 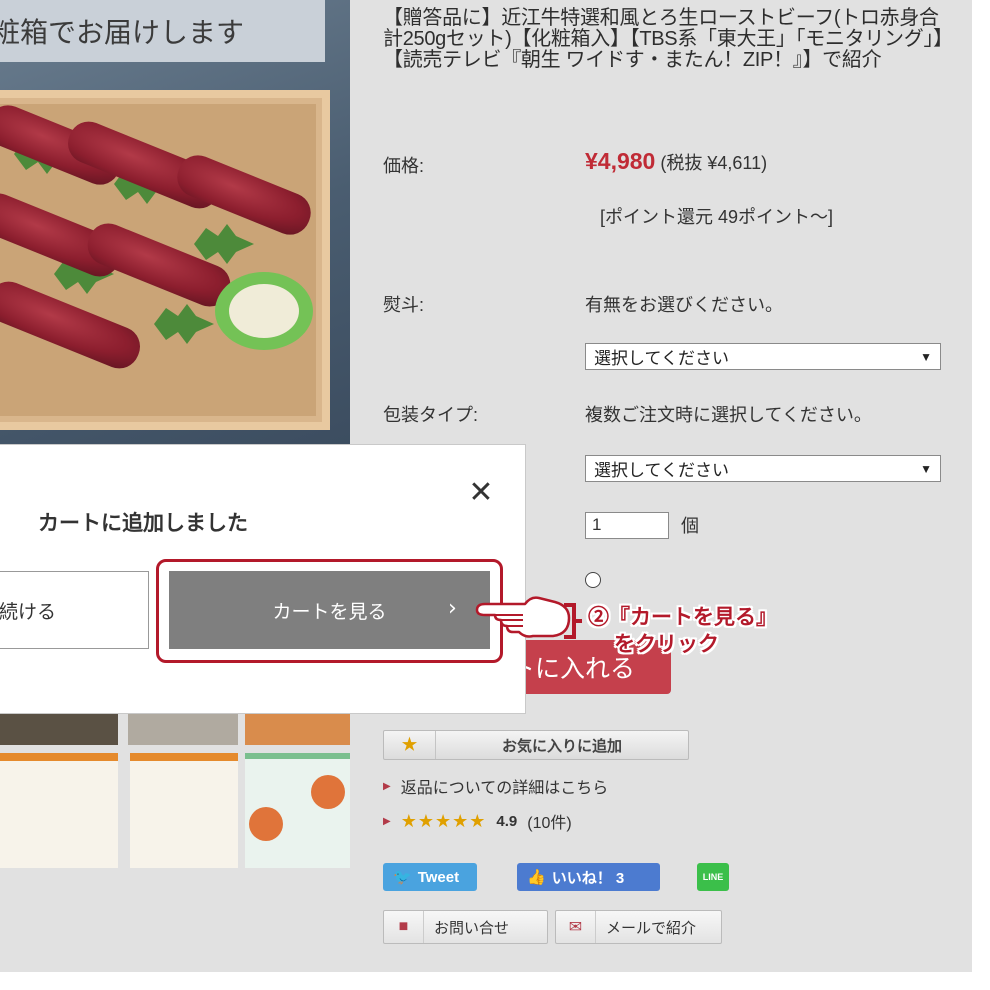 What do you see at coordinates (661, 470) in the screenshot?
I see `wrapping-select-value: 選択してください` at bounding box center [661, 470].